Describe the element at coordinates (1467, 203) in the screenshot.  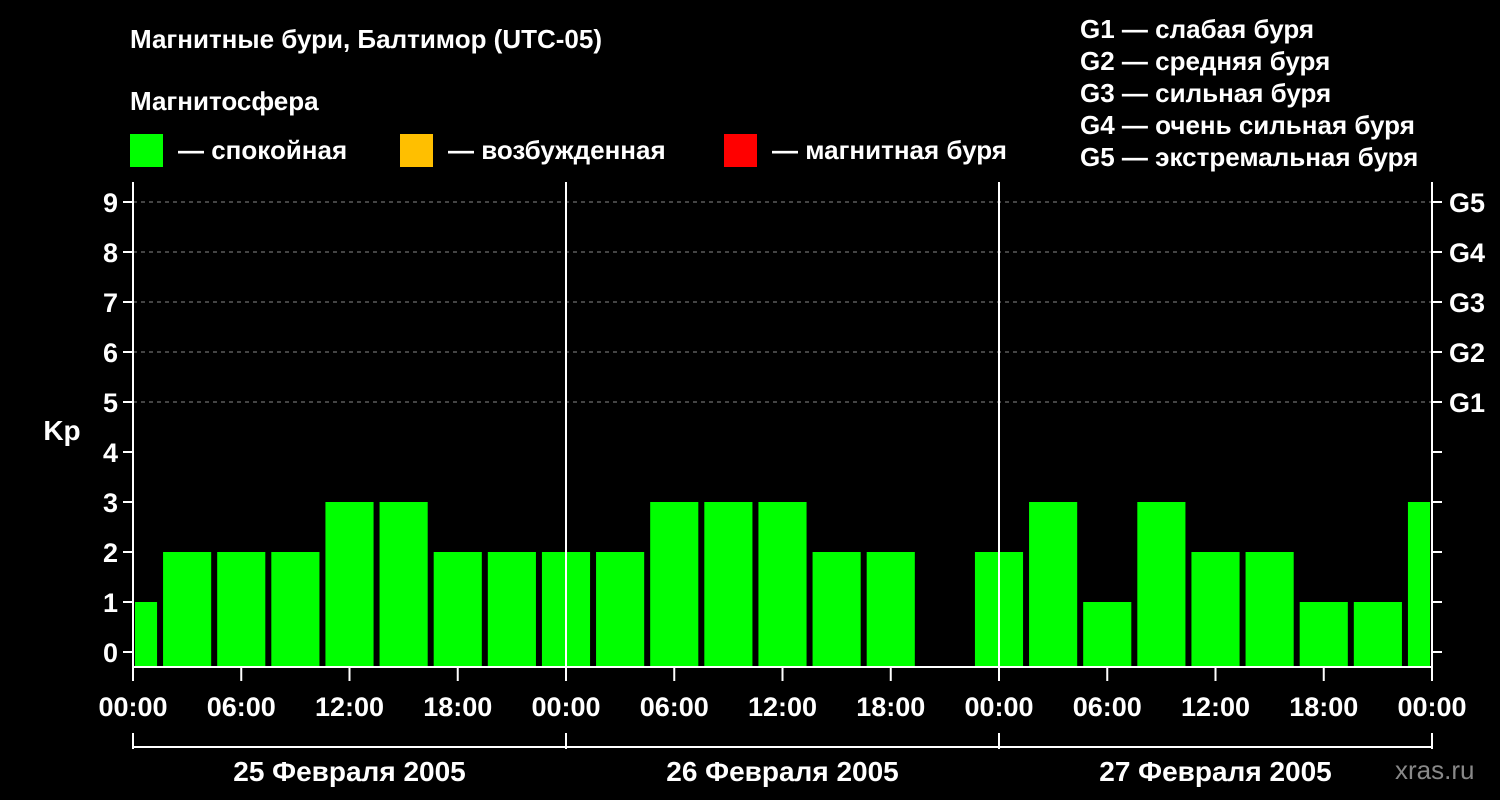
I see `g-level-label: G5` at that location.